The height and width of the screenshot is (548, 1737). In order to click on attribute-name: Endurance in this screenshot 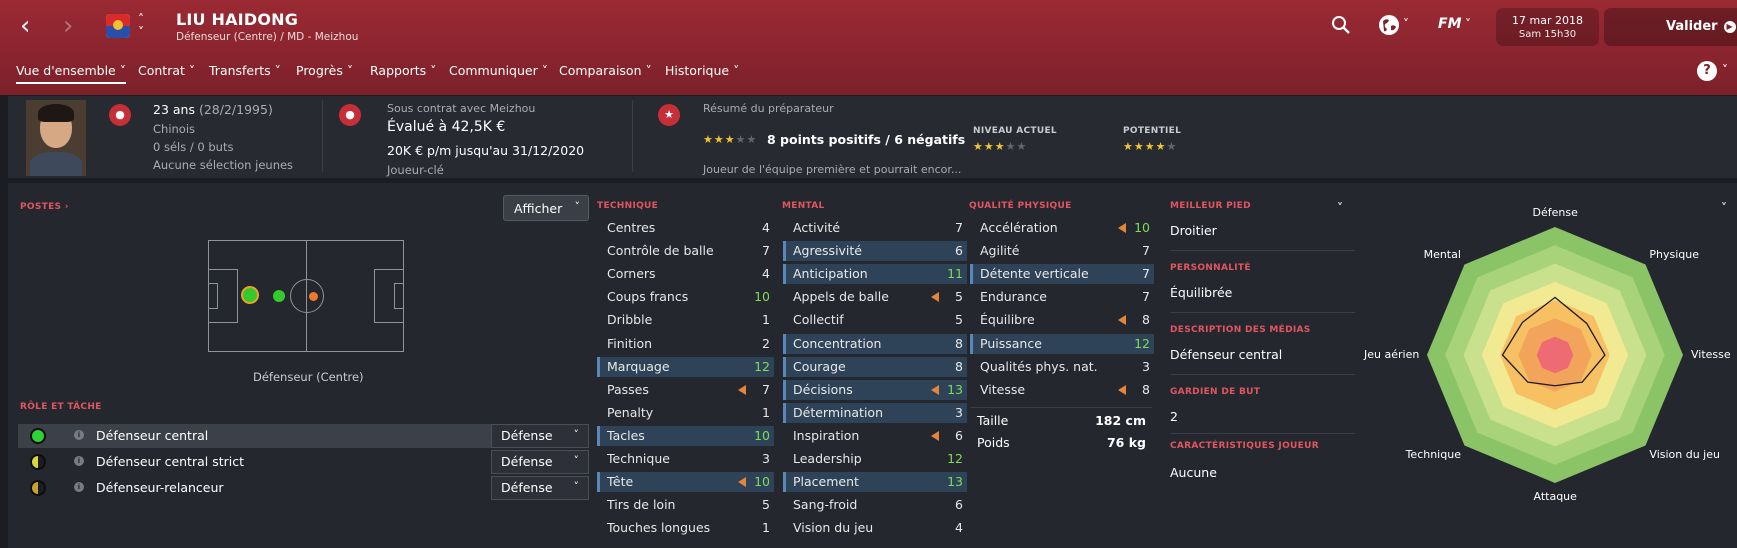, I will do `click(1013, 297)`.